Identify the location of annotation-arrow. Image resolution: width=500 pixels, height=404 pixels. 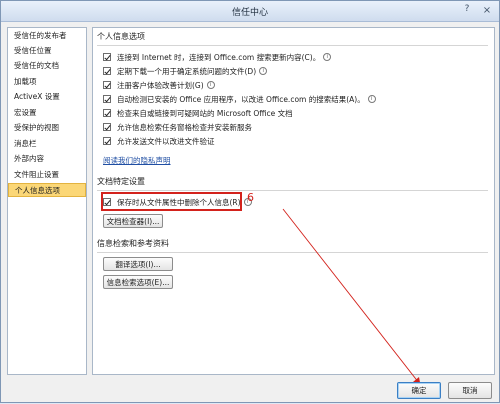
(351, 298).